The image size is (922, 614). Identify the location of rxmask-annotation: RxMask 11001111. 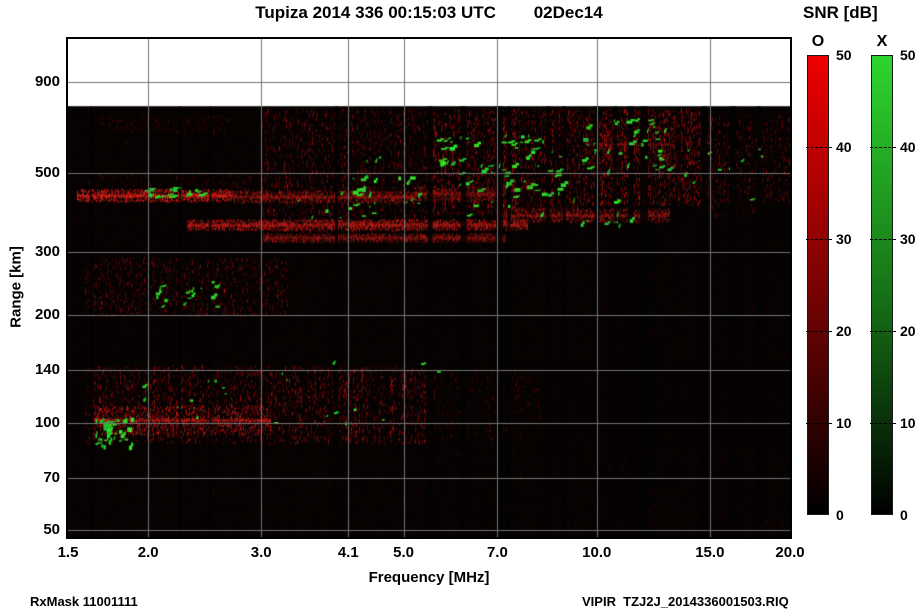
(84, 601).